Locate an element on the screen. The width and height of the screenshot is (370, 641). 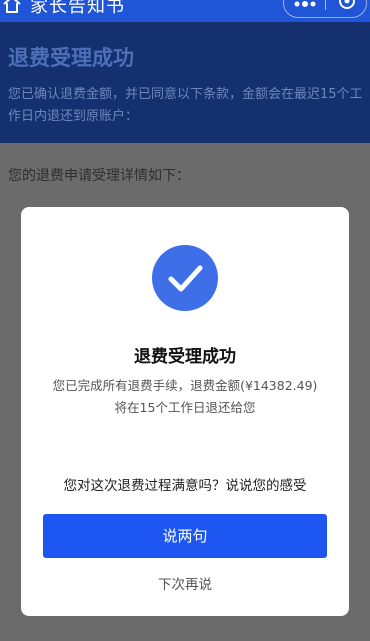
detail-heading: 您的退费申请受理详情如下： is located at coordinates (99, 176).